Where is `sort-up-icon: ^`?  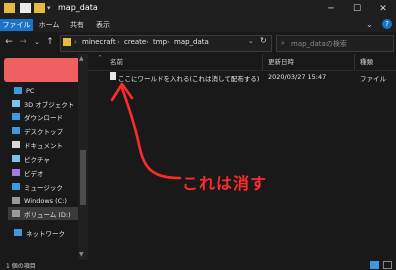
sort-up-icon: ^ is located at coordinates (100, 58).